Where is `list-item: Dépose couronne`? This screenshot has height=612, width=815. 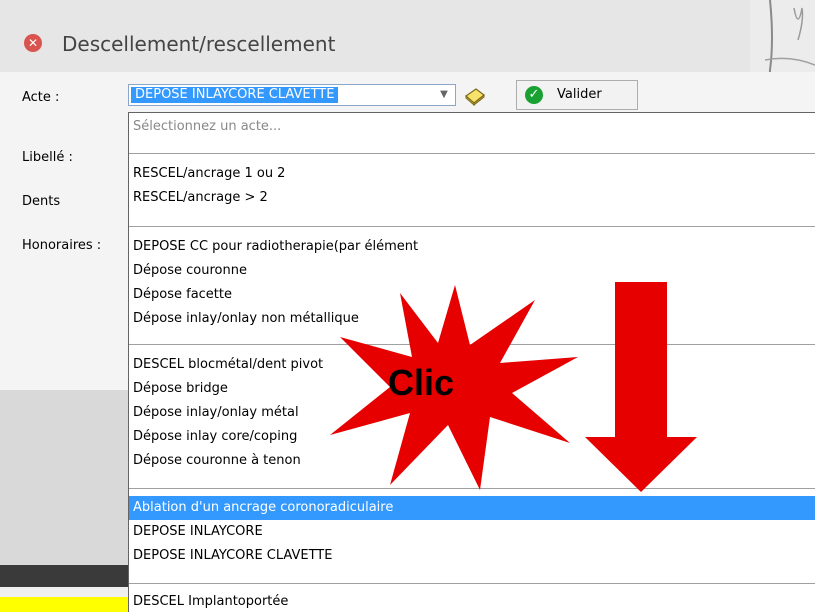
list-item: Dépose couronne is located at coordinates (474, 271).